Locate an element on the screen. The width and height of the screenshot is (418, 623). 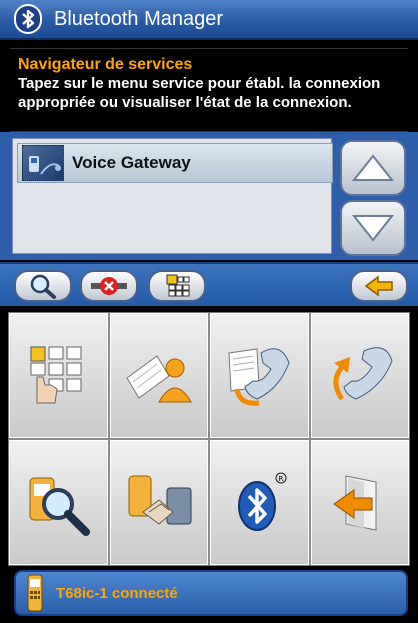
magnifier-icon is located at coordinates (43, 286).